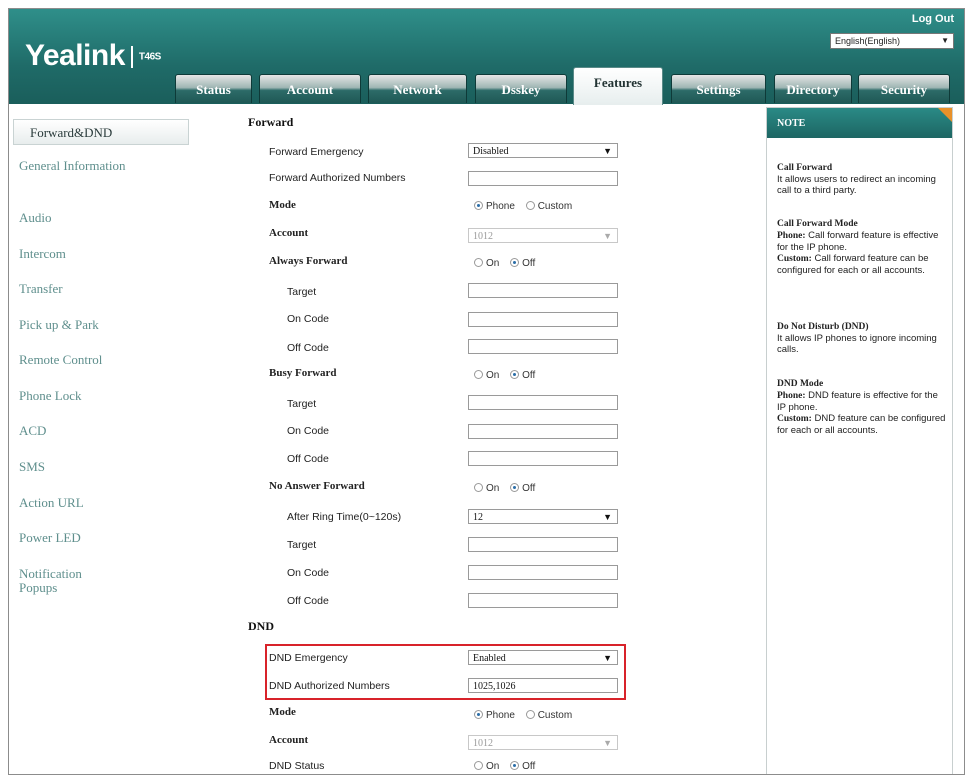 Image resolution: width=971 pixels, height=781 pixels. I want to click on dnd-authorized-input: 1025,1026, so click(543, 685).